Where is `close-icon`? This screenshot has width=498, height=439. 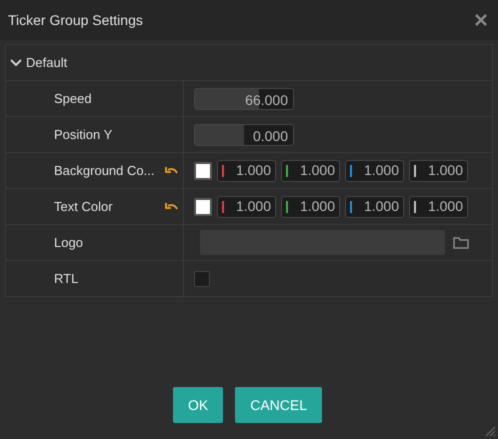 close-icon is located at coordinates (481, 20).